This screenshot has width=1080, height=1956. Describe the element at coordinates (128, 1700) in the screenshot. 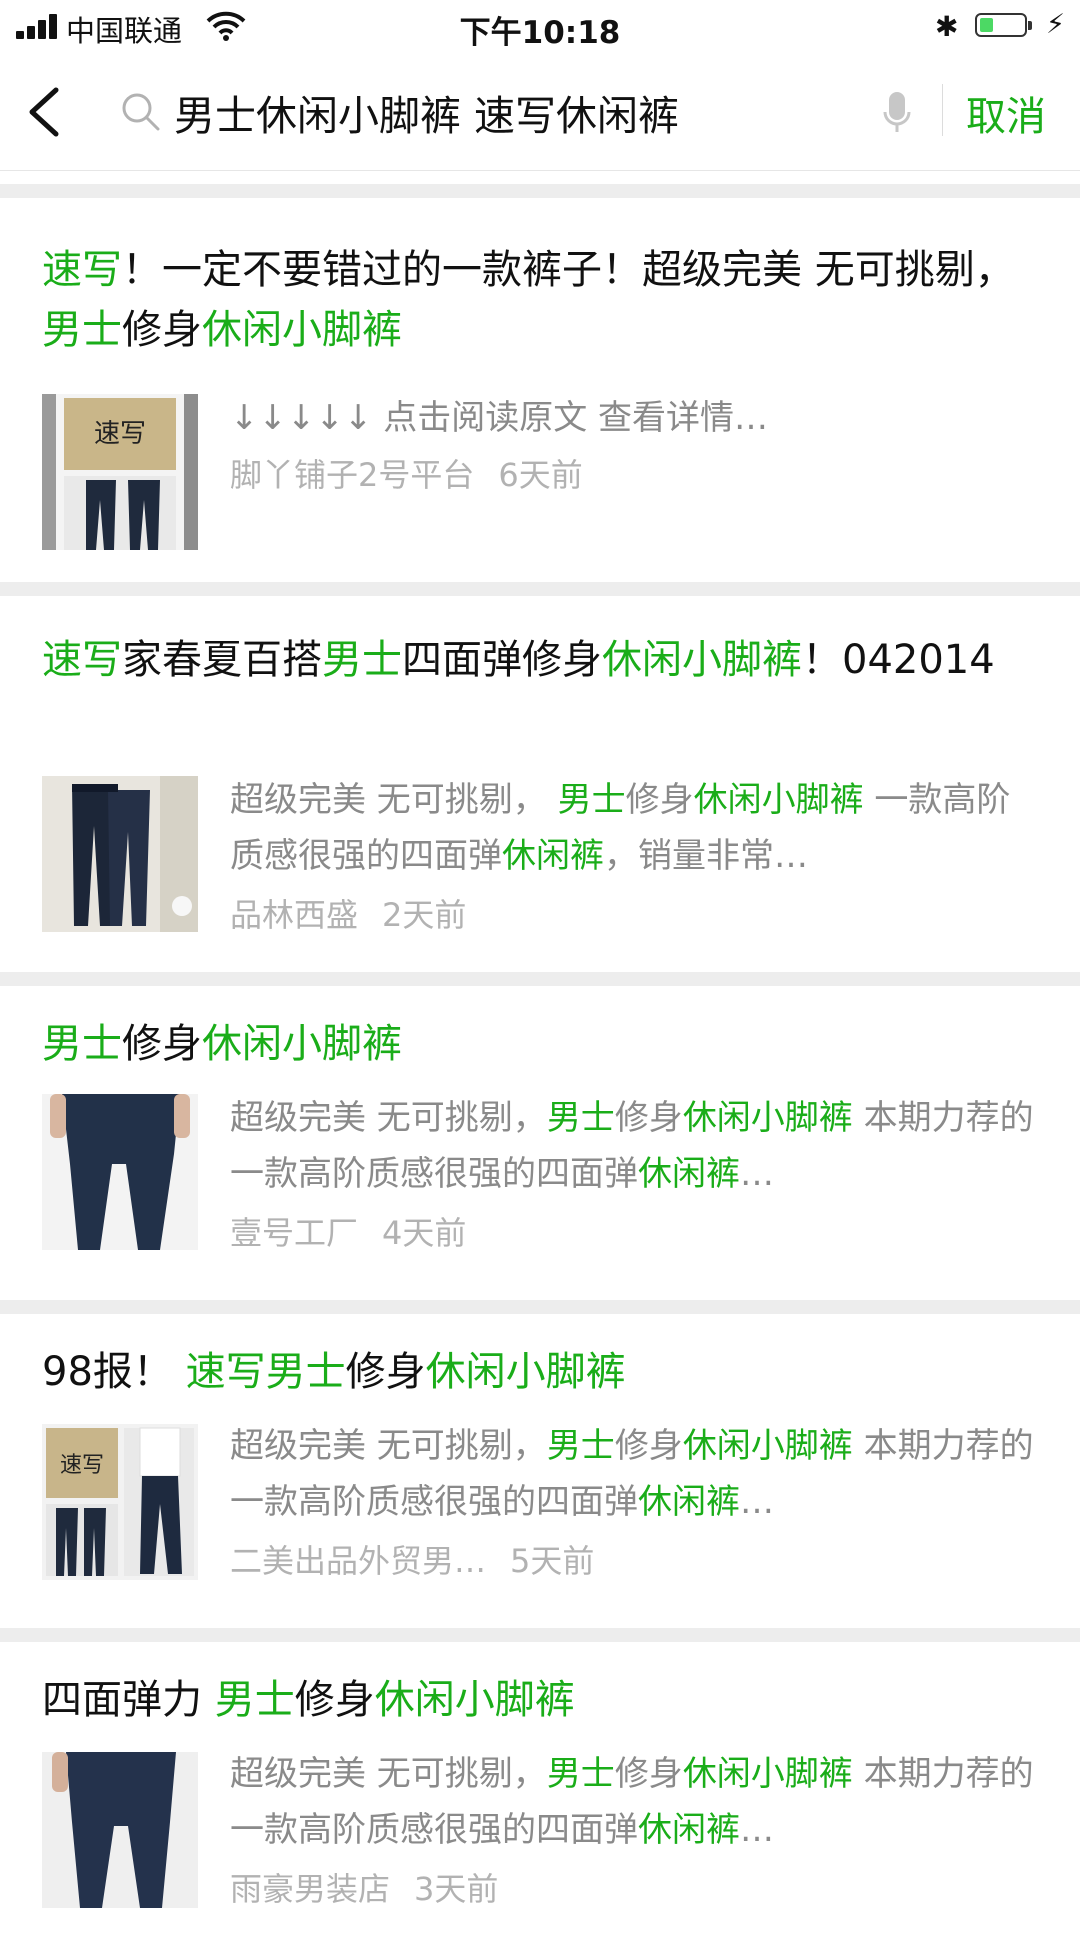

I see `text-segment: 四面弹力` at that location.